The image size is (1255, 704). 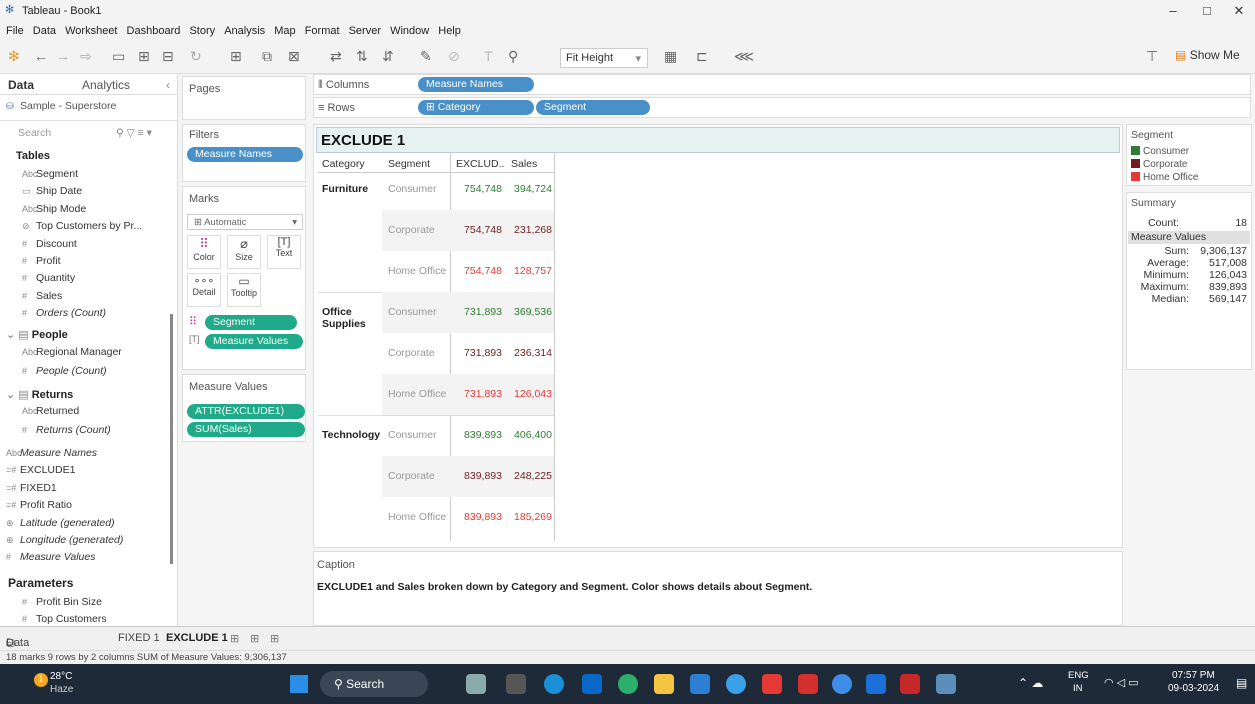 I want to click on wifi-volume-battery-icons: ◠ ◁ ▭, so click(x=1121, y=682).